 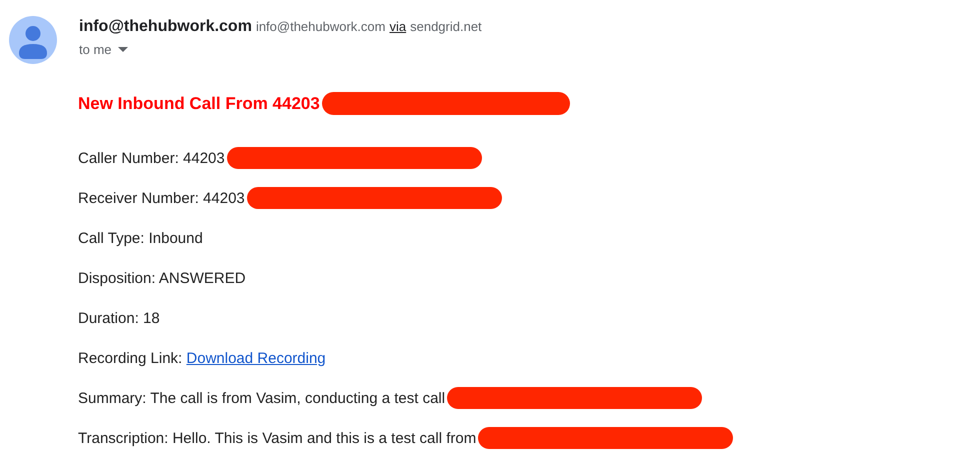 What do you see at coordinates (277, 438) in the screenshot?
I see `field-line: Transcription: Hello. This is Vasim and this is a test call from` at bounding box center [277, 438].